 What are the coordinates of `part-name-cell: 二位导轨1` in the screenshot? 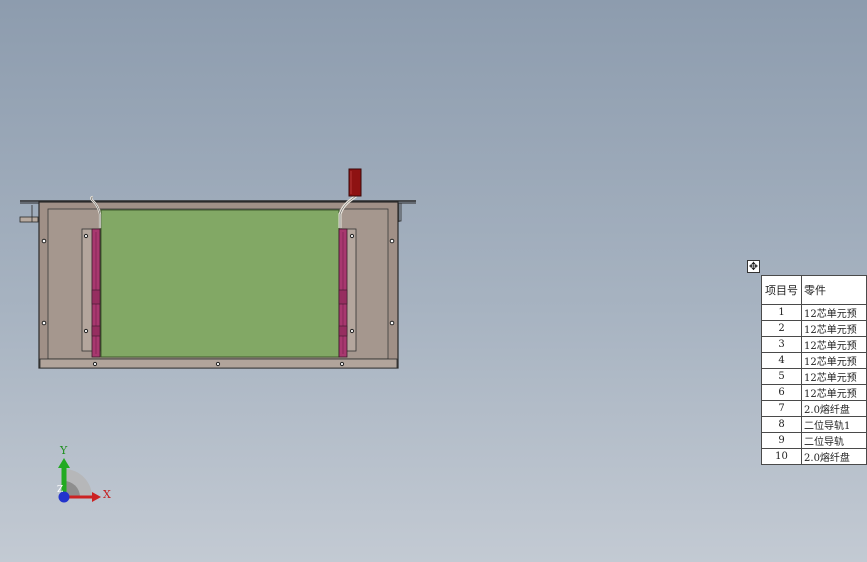 It's located at (834, 424).